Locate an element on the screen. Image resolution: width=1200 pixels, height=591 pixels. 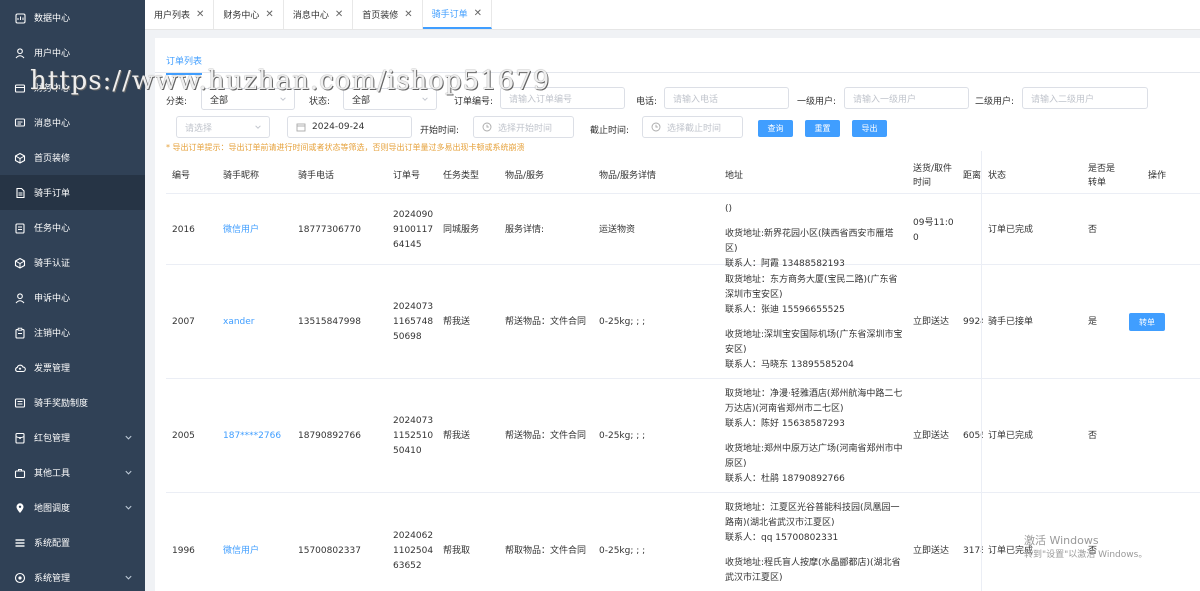
sidebar-item: 数据中心 is located at coordinates (72, 17).